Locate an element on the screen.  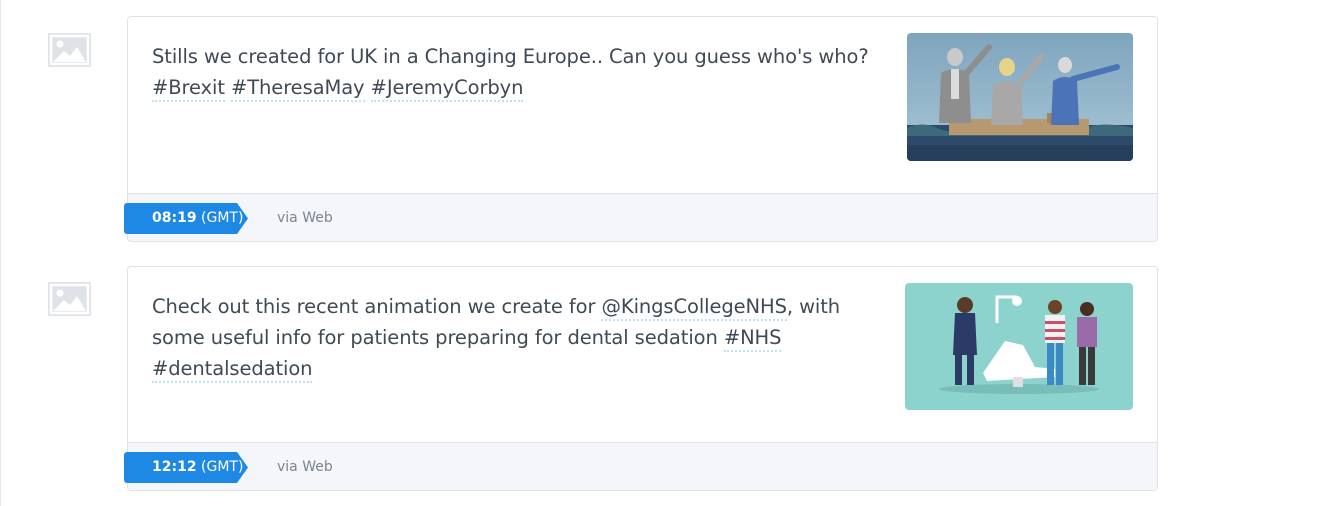
timestamp-badge: 08:19 (GMT) is located at coordinates (186, 218).